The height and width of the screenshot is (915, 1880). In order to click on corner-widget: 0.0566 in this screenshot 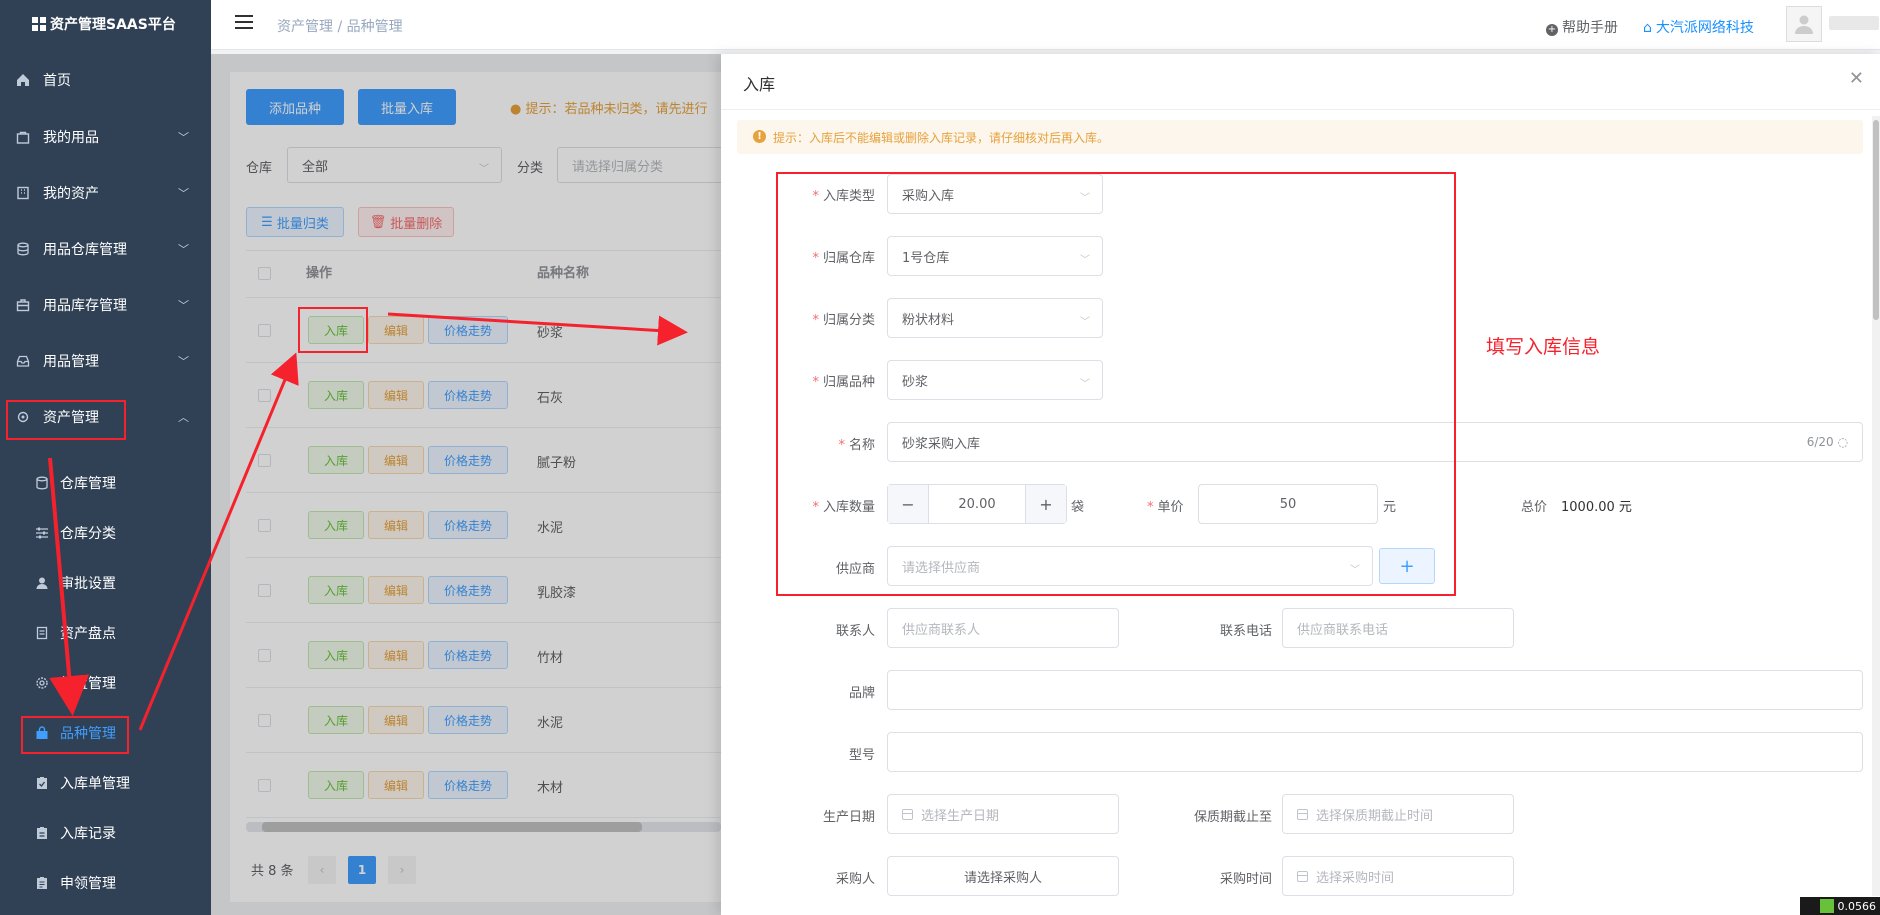, I will do `click(1840, 906)`.